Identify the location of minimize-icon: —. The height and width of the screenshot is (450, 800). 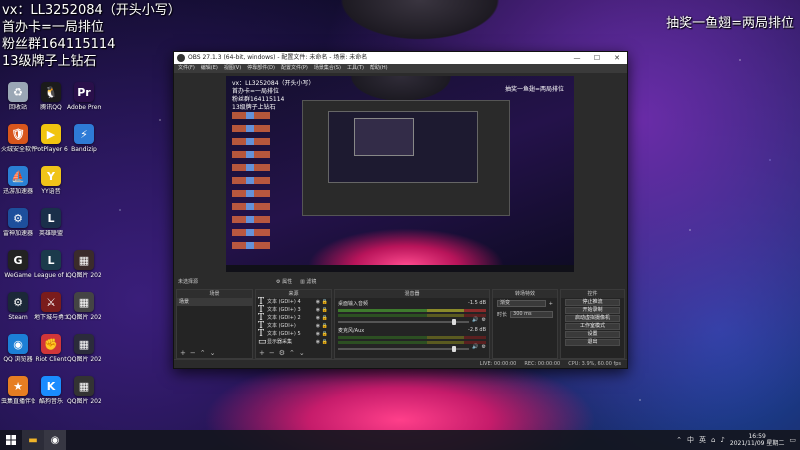
(577, 58).